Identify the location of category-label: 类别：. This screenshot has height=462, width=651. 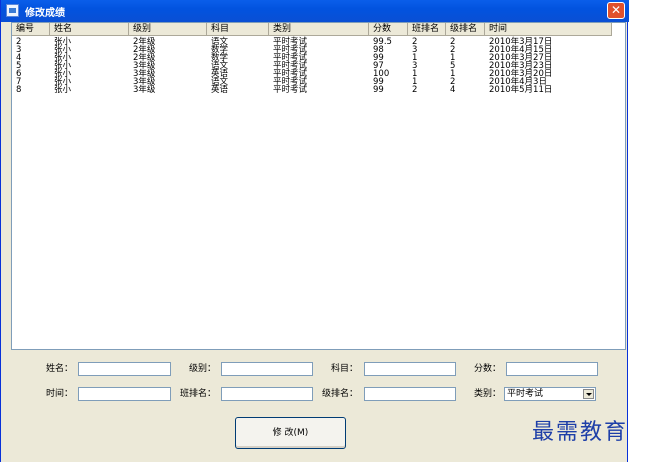
(487, 394).